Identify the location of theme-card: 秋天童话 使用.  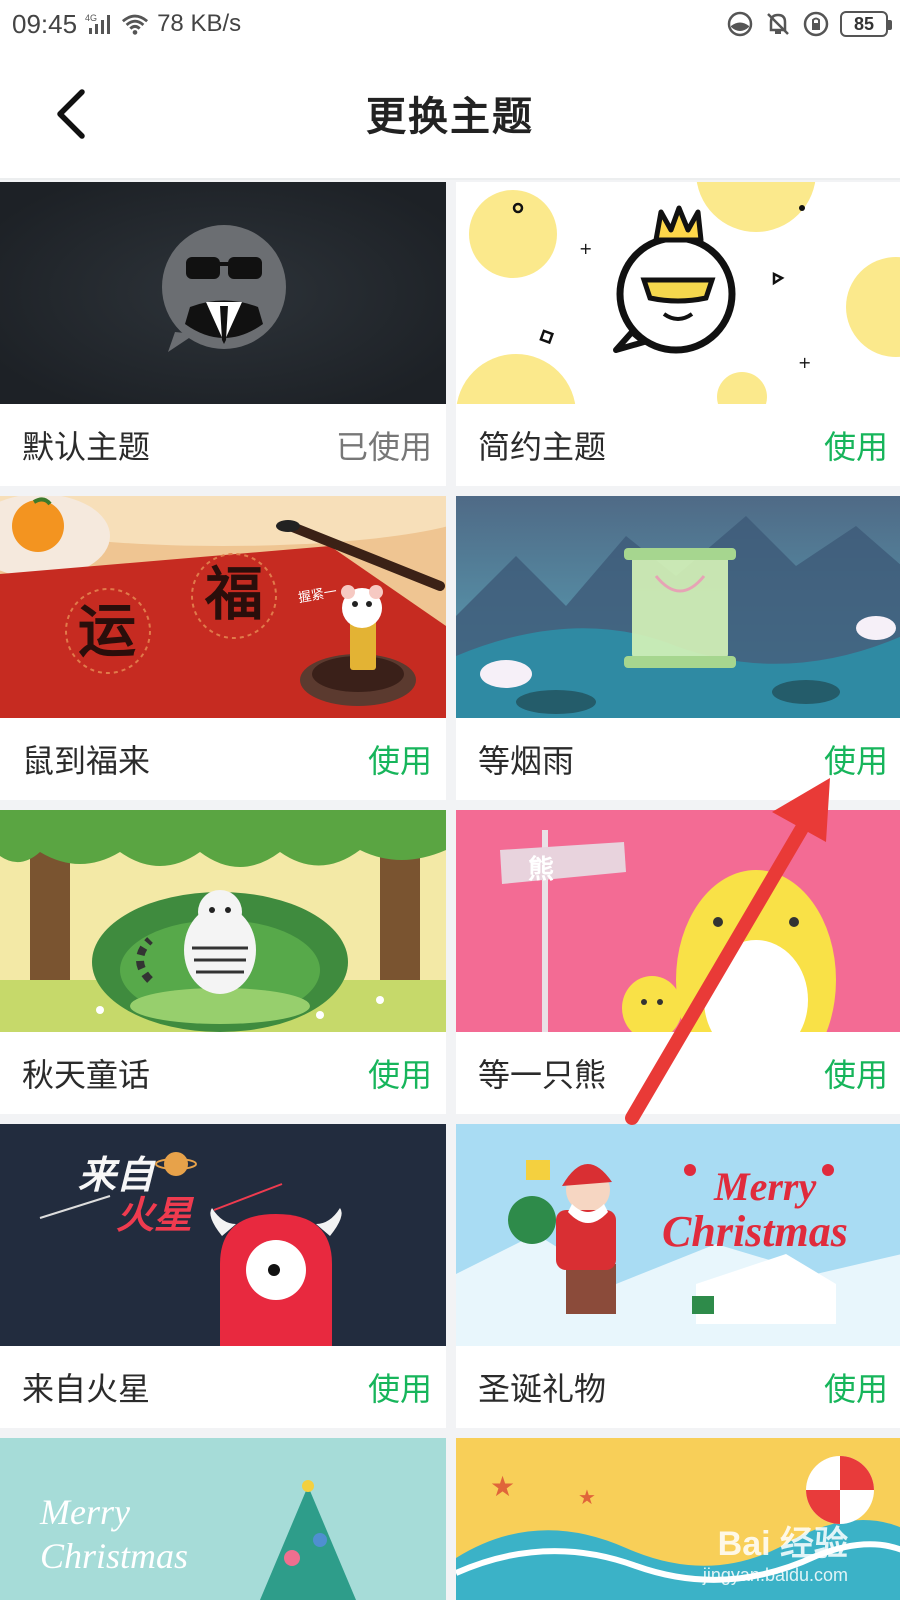
(223, 962).